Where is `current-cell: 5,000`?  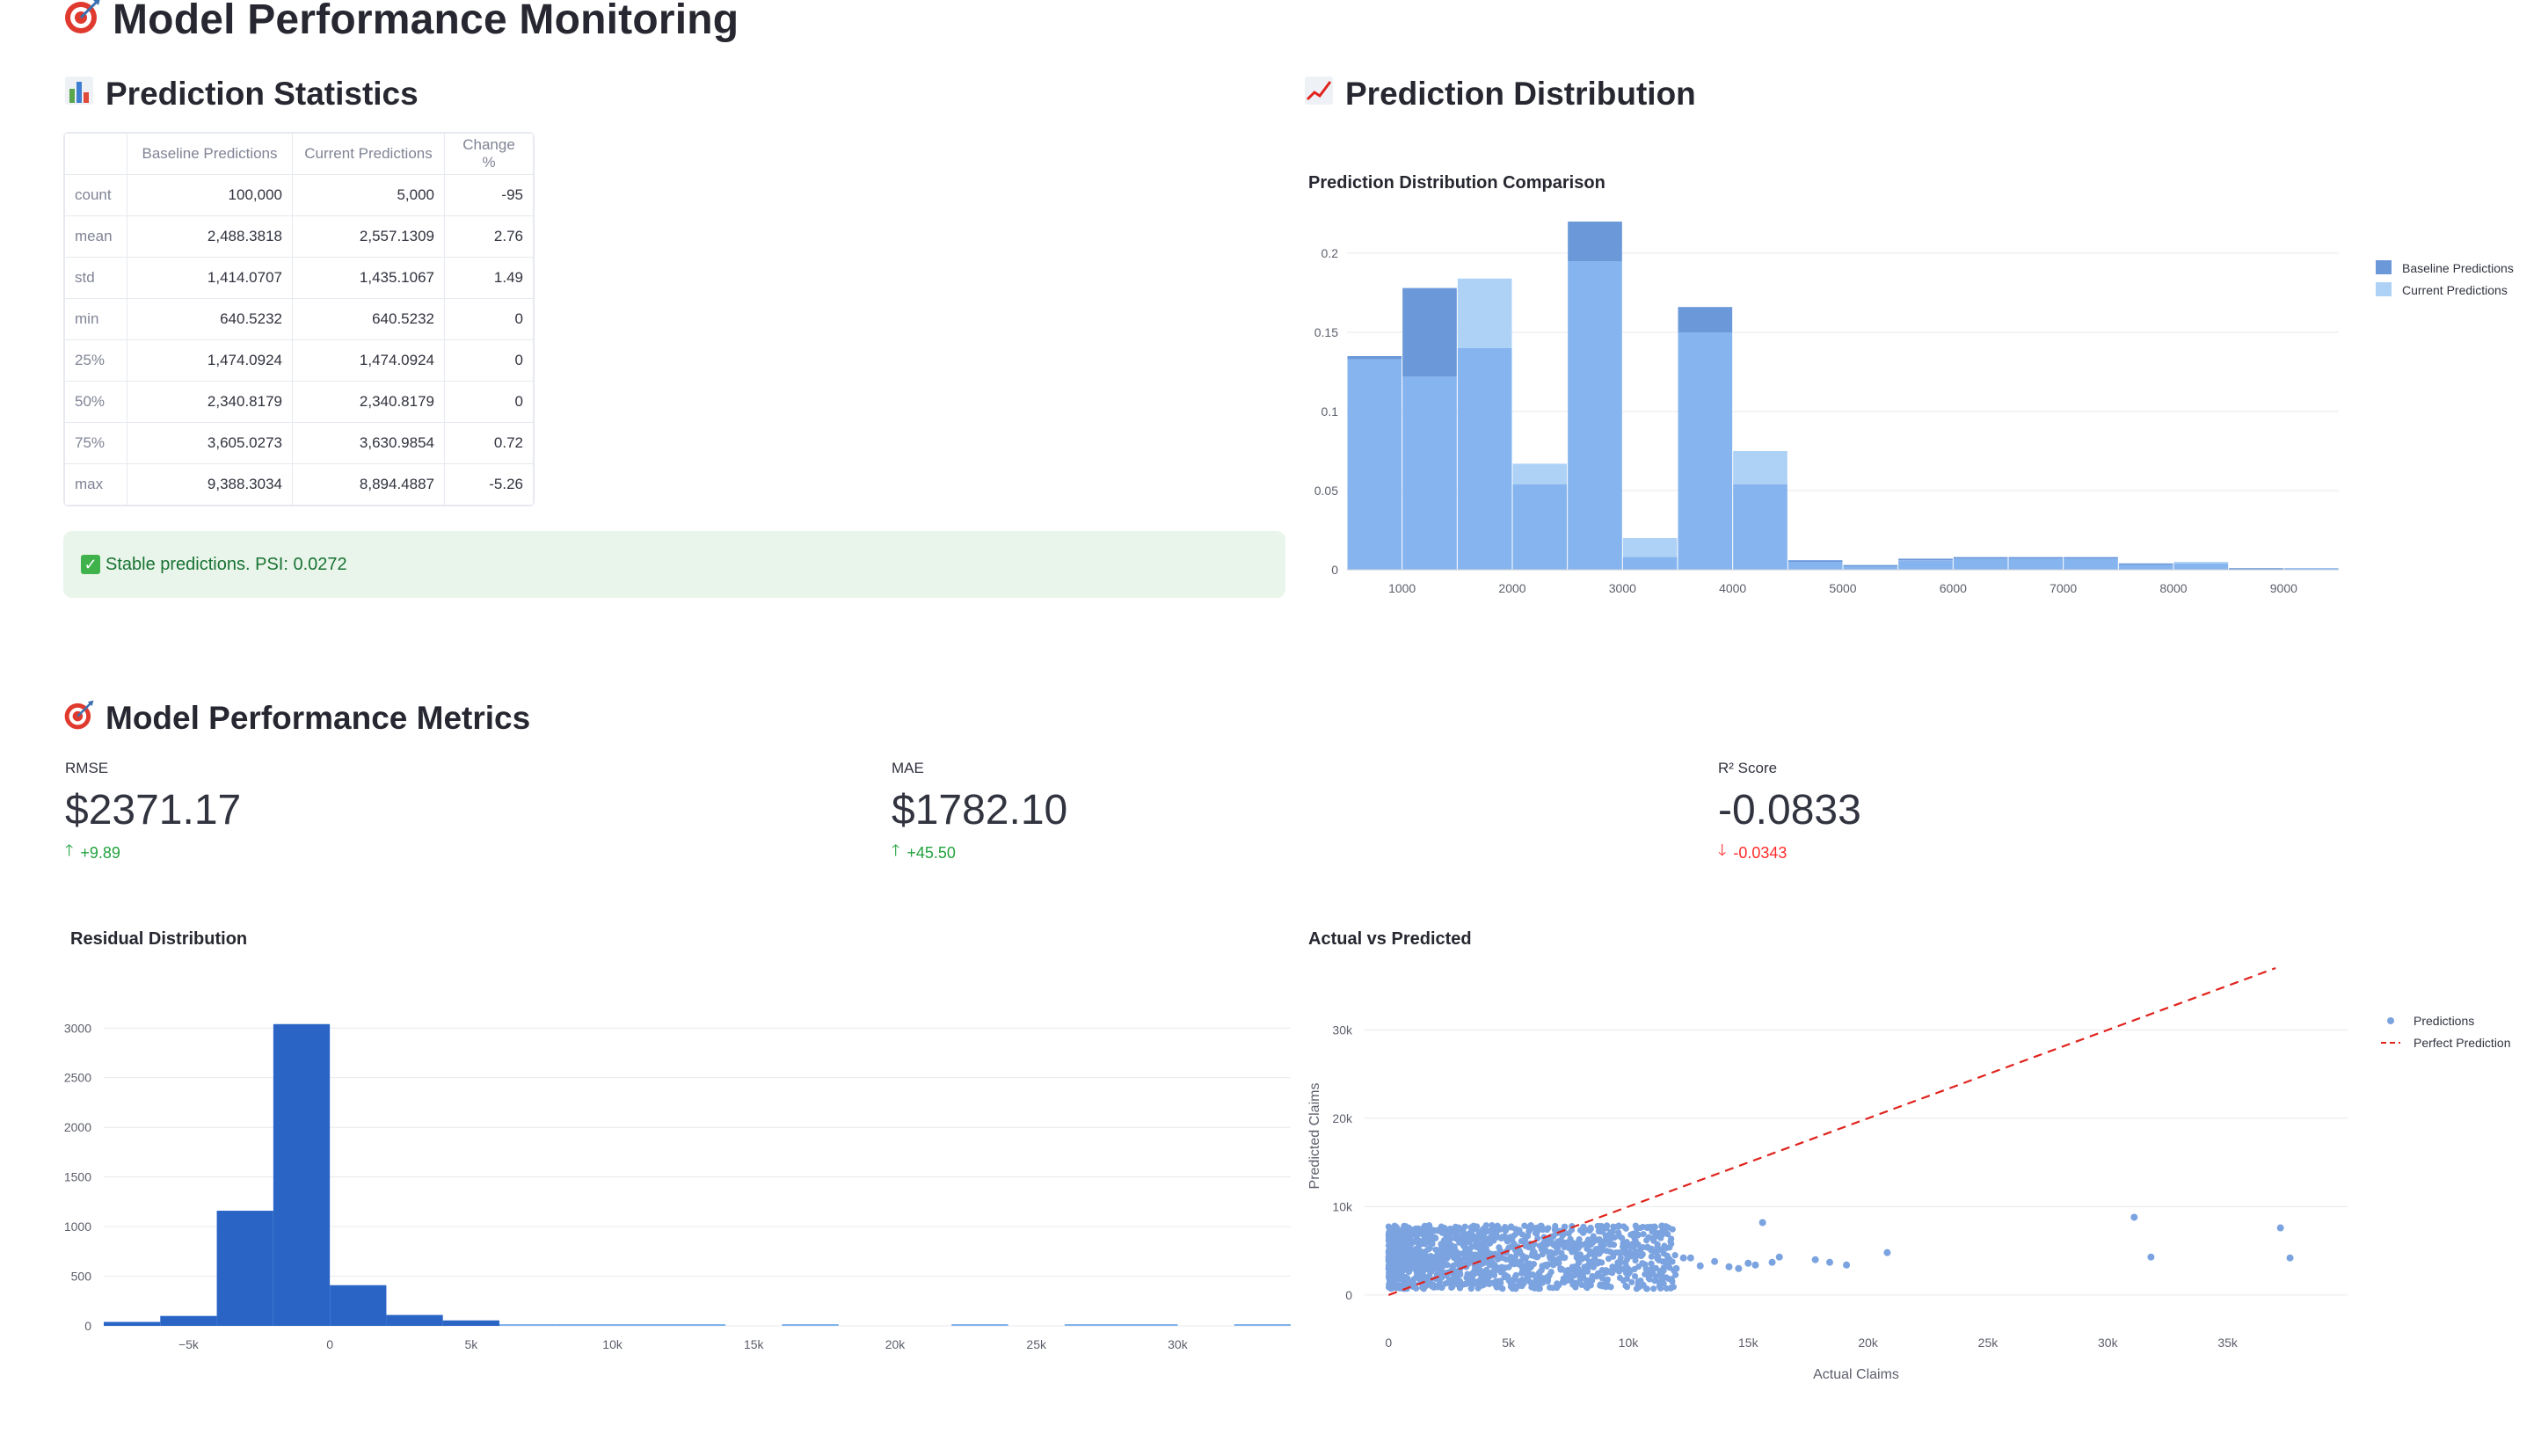
current-cell: 5,000 is located at coordinates (369, 195).